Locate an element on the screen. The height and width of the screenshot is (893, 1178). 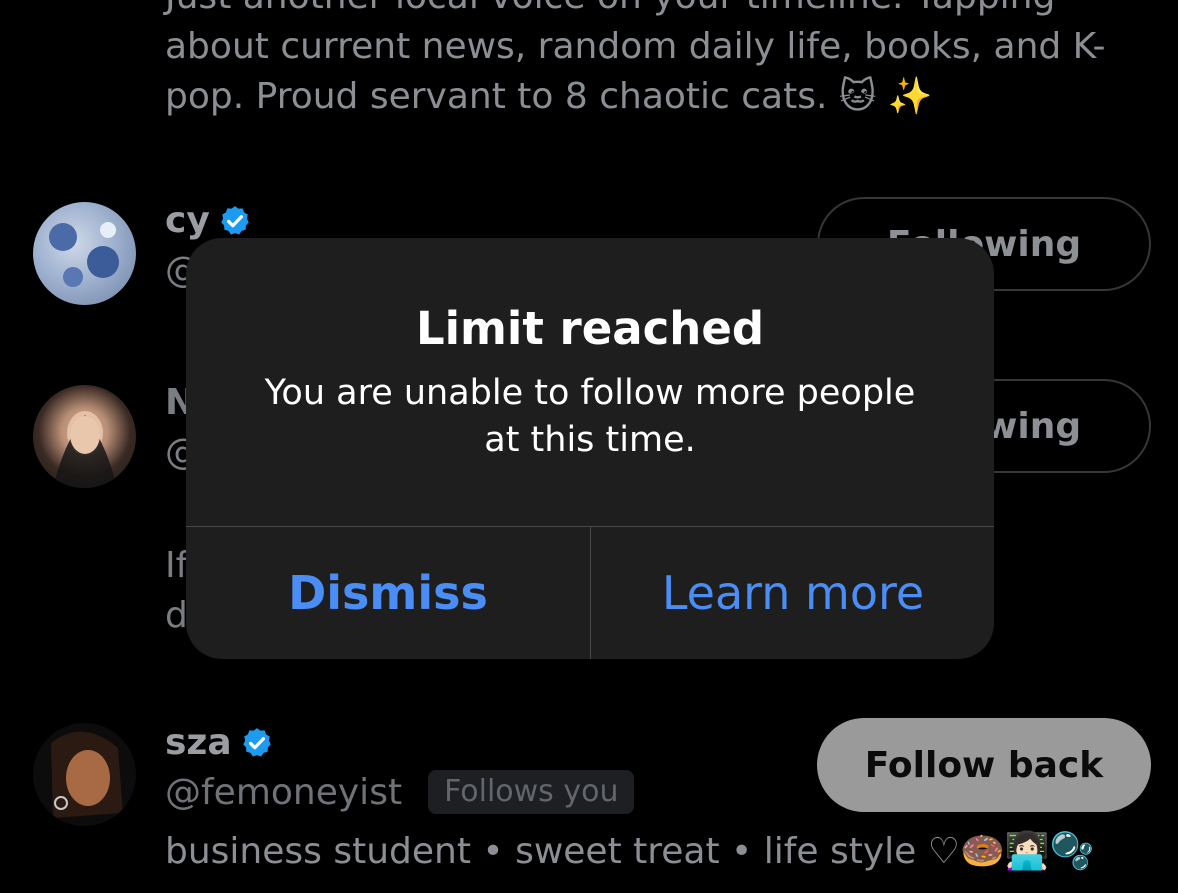
user-handle-line: @femoneyist Follows you is located at coordinates (400, 792).